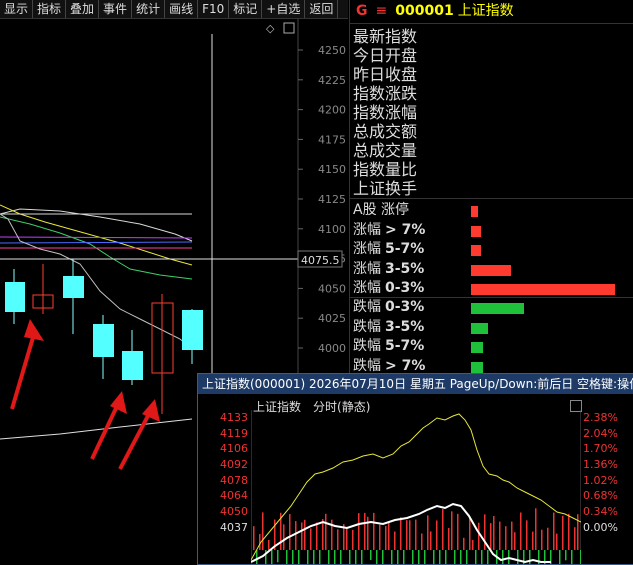 Image resolution: width=633 pixels, height=565 pixels. I want to click on axis-label: 4050, so click(234, 512).